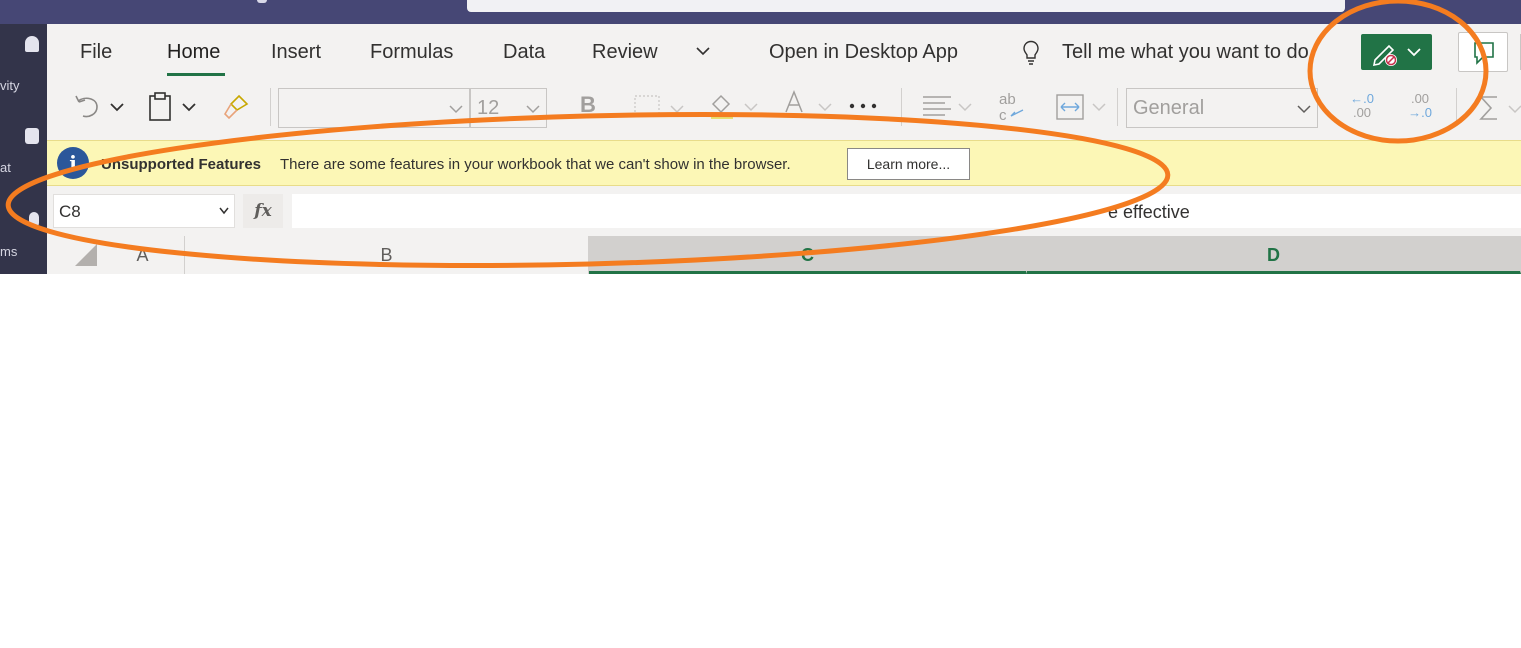 The width and height of the screenshot is (1521, 648). I want to click on comments-button, so click(1483, 52).